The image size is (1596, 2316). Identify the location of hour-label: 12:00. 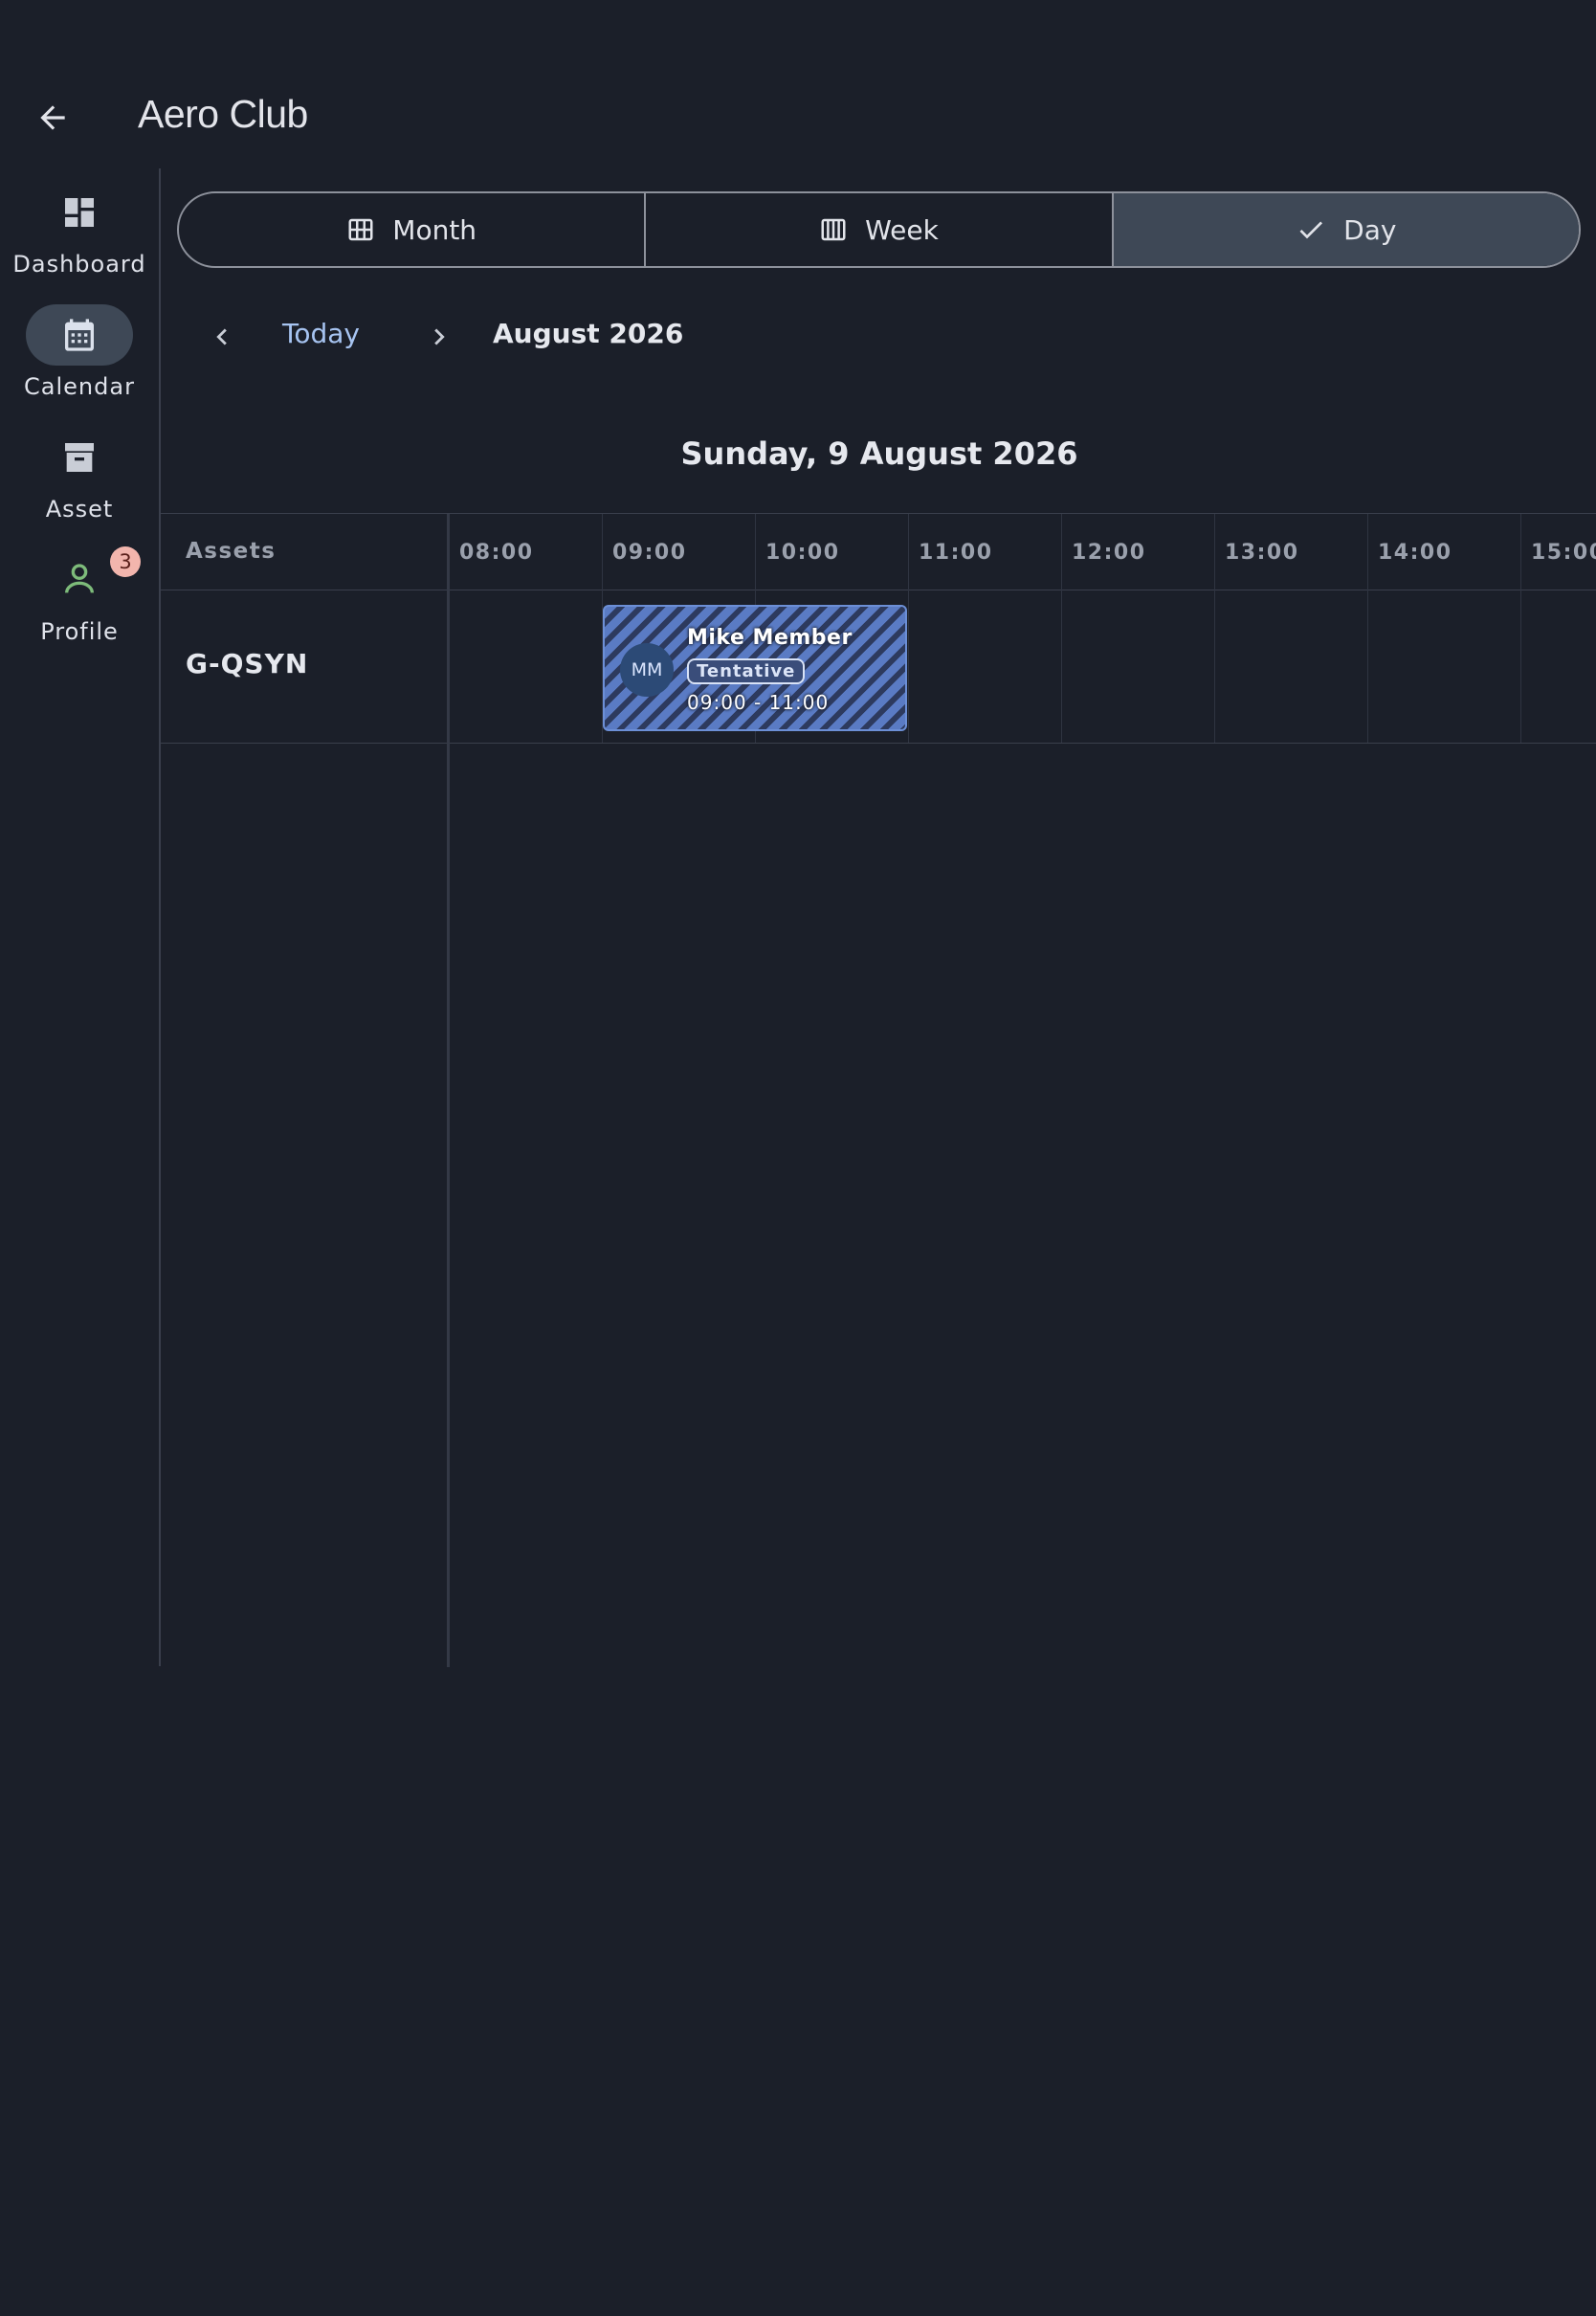
(1109, 553).